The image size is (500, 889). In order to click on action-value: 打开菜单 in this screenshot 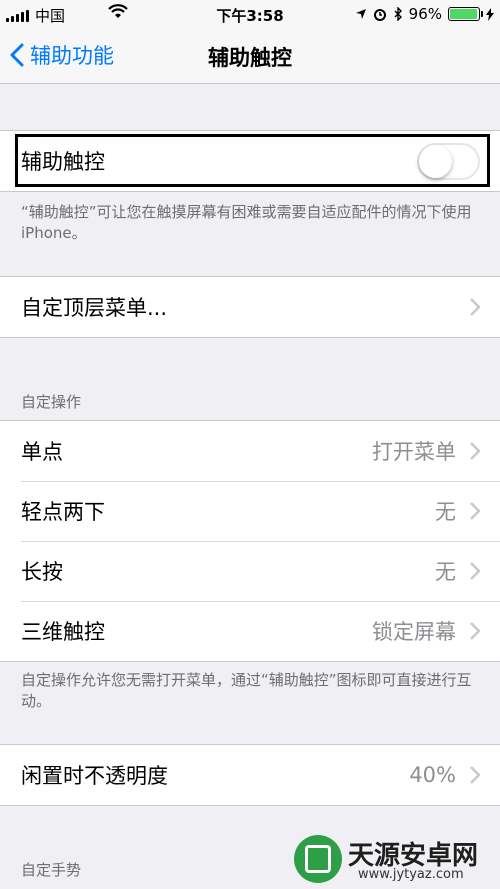, I will do `click(414, 452)`.